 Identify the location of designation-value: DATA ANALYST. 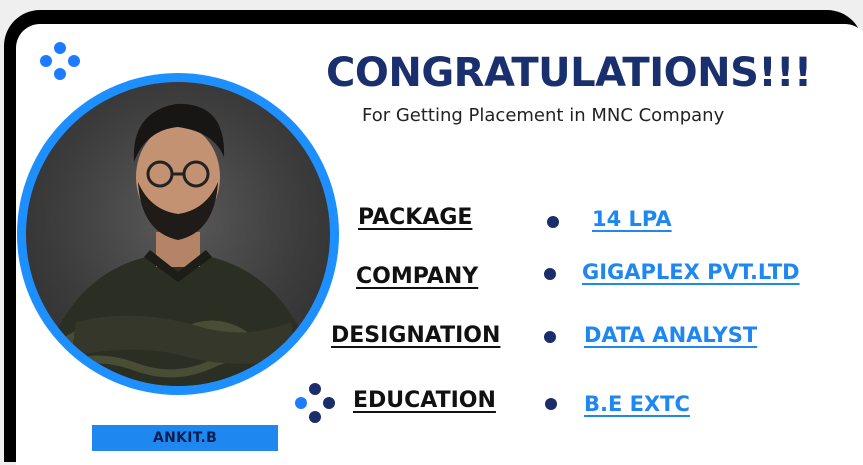
(671, 335).